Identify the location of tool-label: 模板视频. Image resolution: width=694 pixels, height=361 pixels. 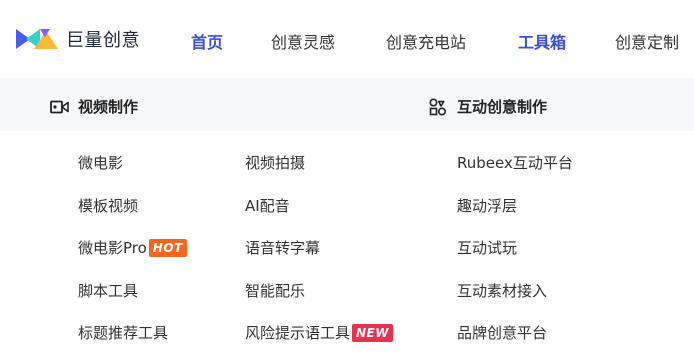
(108, 206).